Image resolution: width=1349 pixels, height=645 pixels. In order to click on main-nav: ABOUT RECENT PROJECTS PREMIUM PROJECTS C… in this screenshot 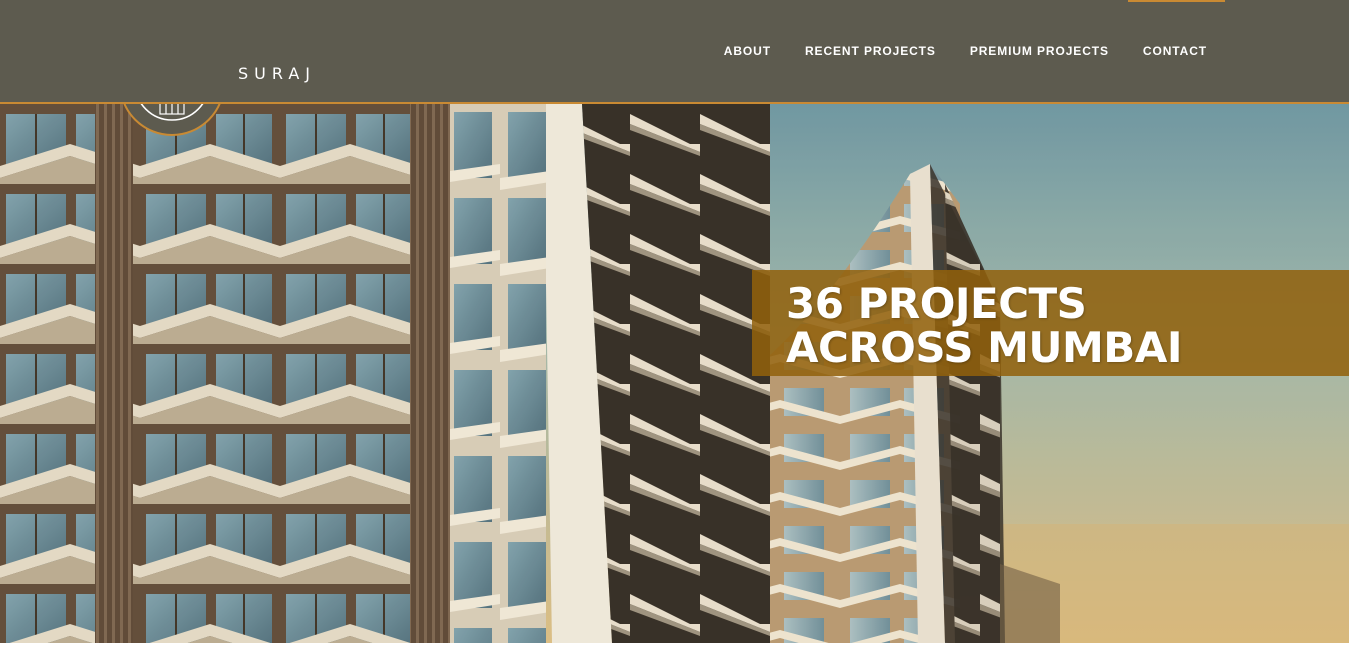, I will do `click(965, 51)`.